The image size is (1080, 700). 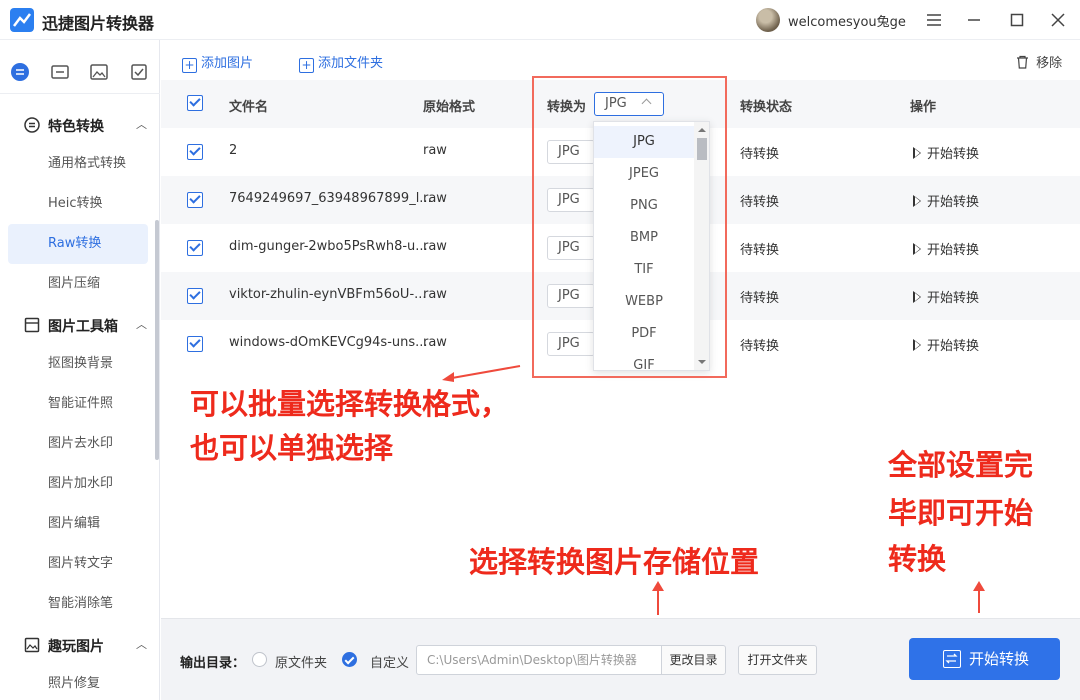 I want to click on remove-label: 移除, so click(x=1049, y=63).